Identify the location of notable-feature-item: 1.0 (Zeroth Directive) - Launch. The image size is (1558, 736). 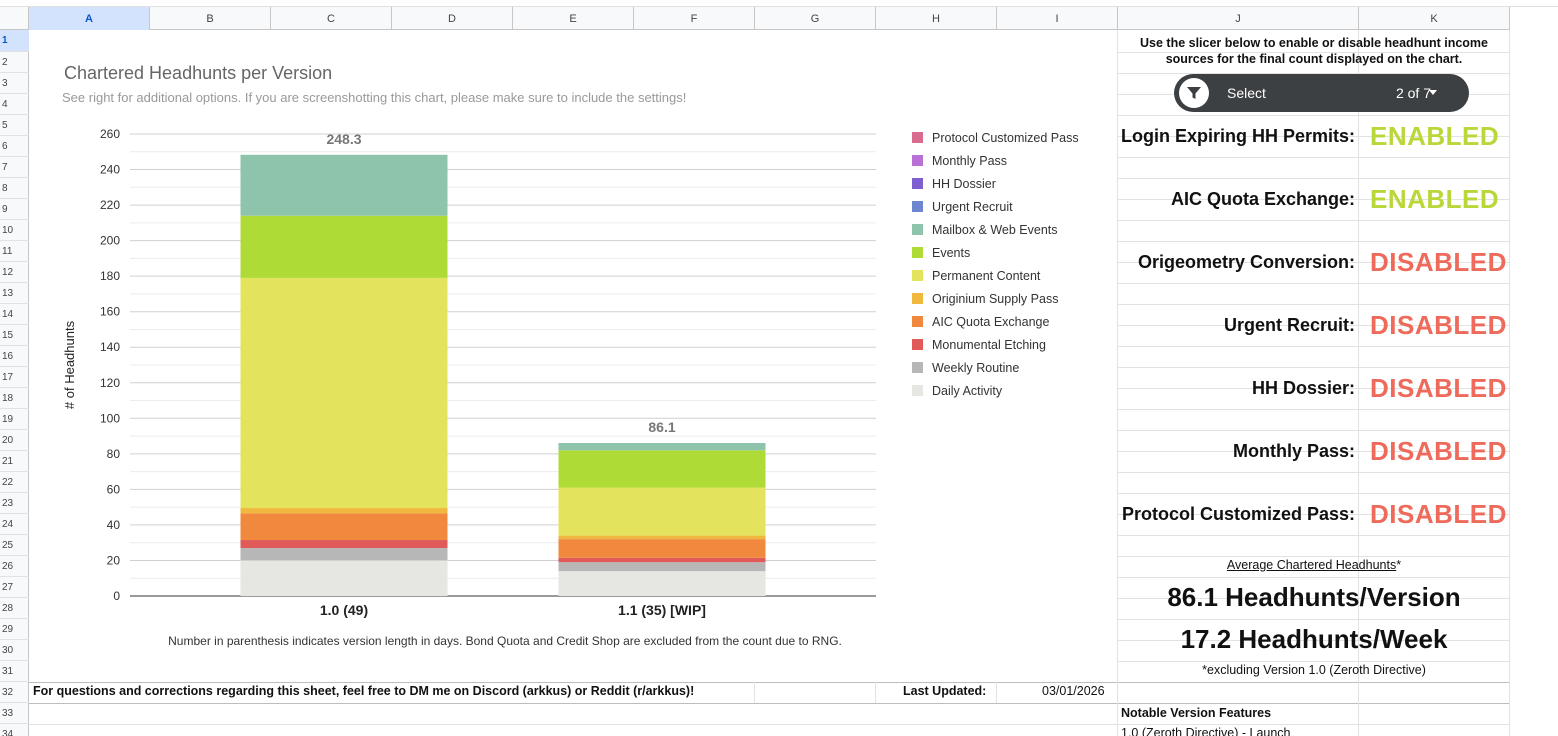
(1206, 731).